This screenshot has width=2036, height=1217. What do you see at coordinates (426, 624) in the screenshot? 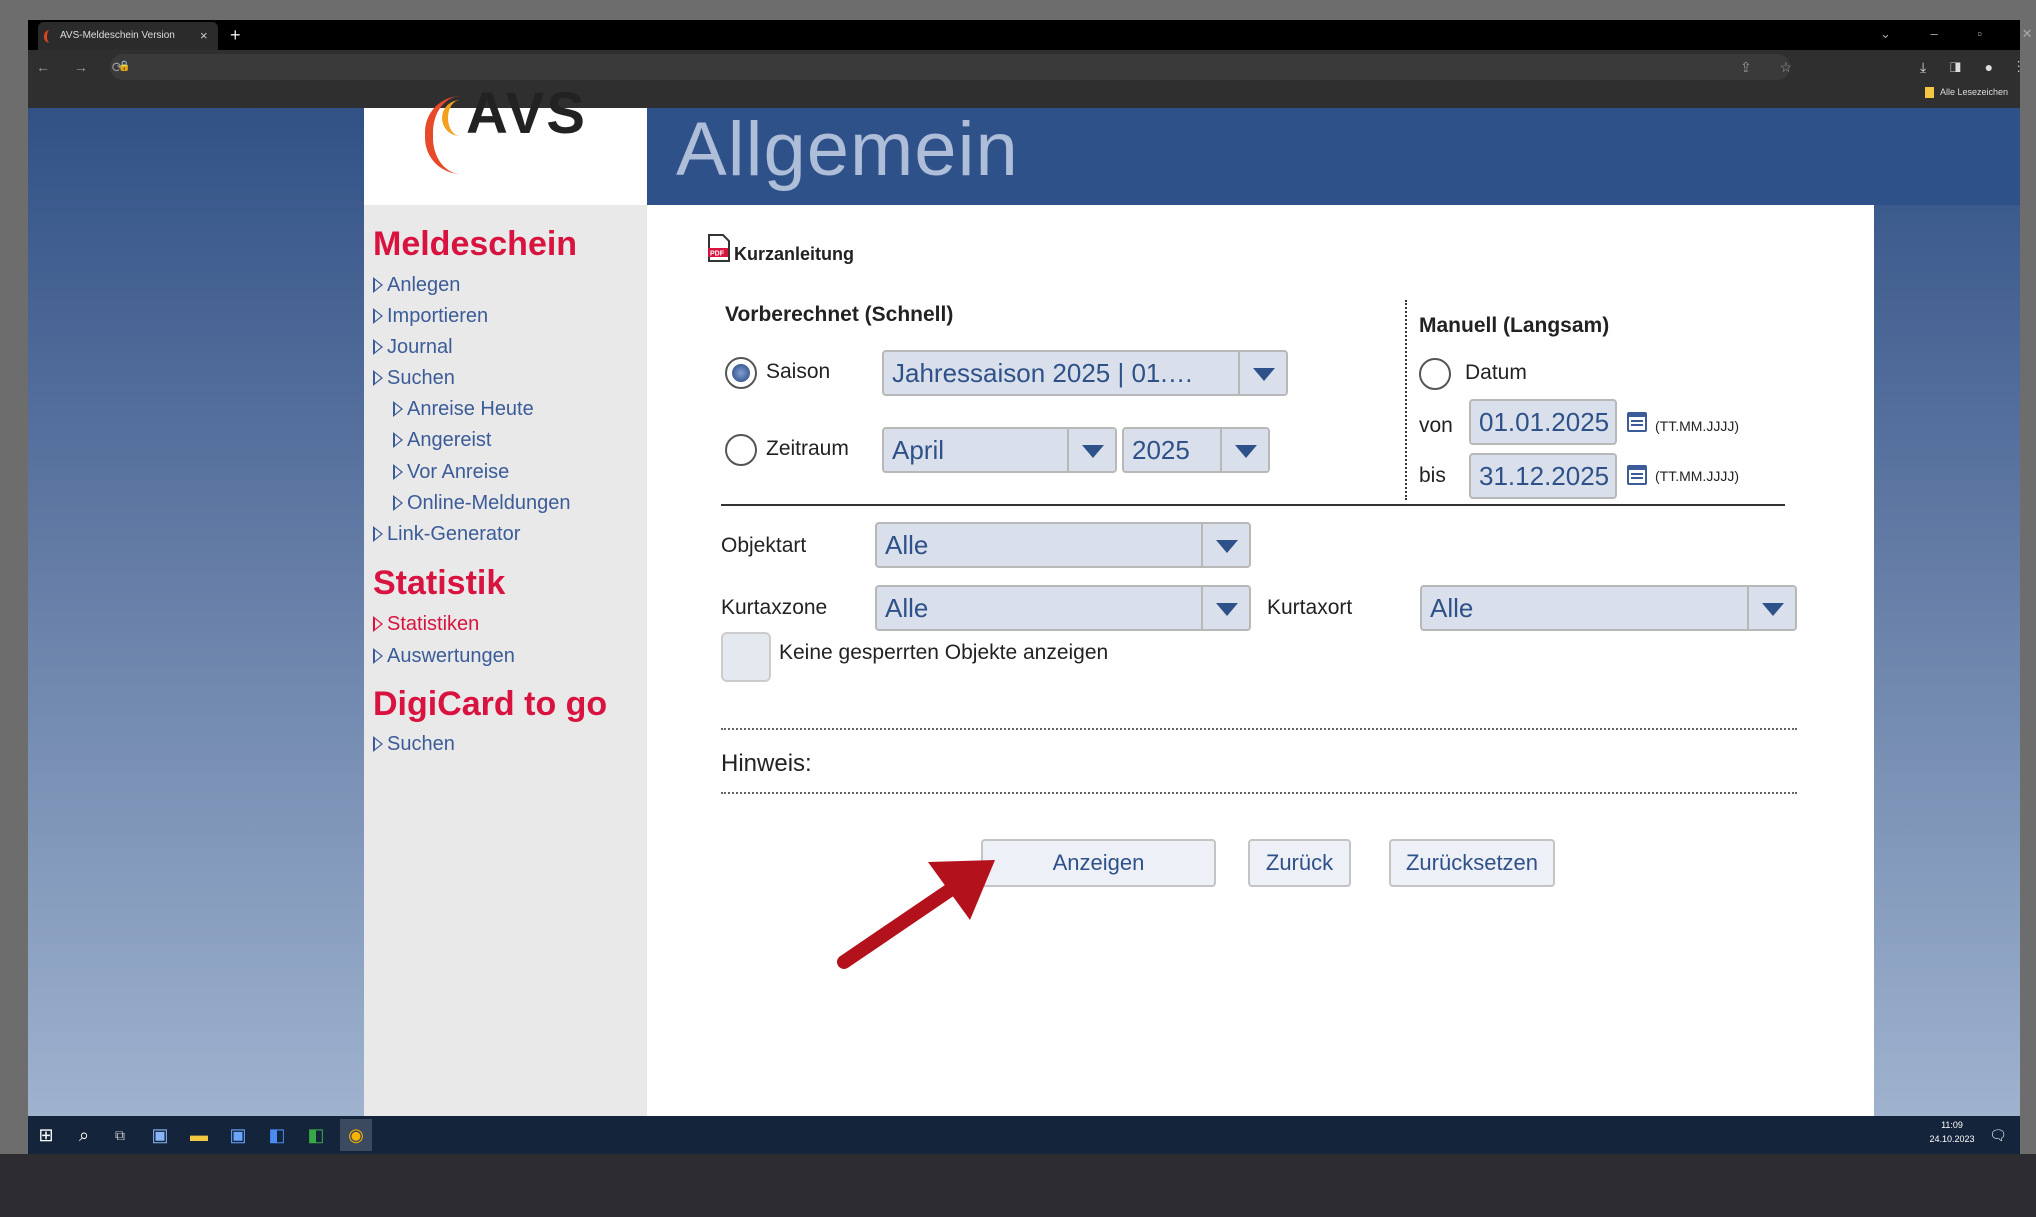
I see `sidebar-item-statistiken: Statistiken` at bounding box center [426, 624].